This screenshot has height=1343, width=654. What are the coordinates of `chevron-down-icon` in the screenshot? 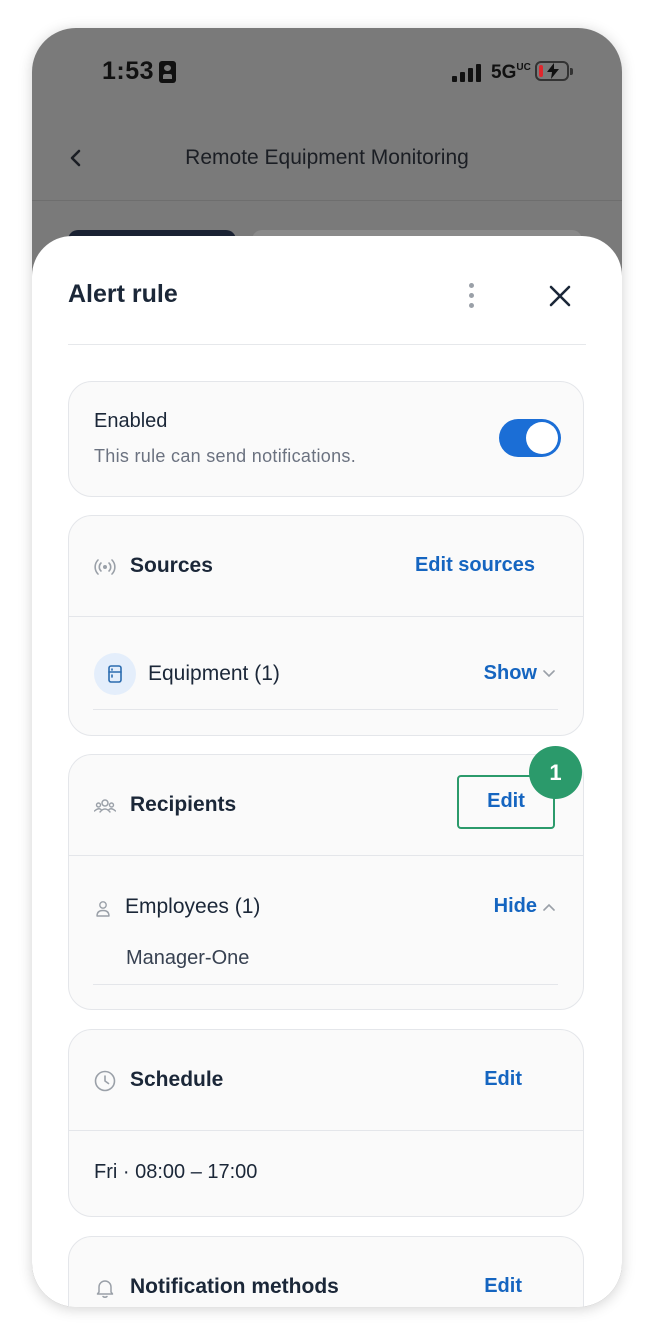 It's located at (549, 673).